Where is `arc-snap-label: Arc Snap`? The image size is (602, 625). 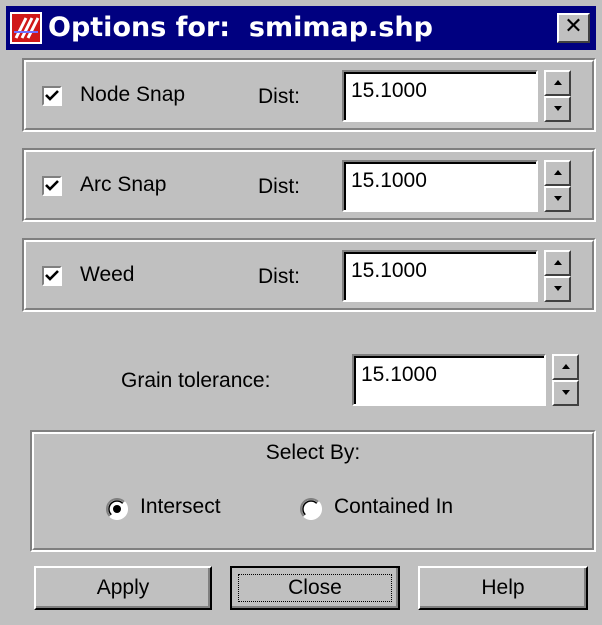 arc-snap-label: Arc Snap is located at coordinates (123, 185).